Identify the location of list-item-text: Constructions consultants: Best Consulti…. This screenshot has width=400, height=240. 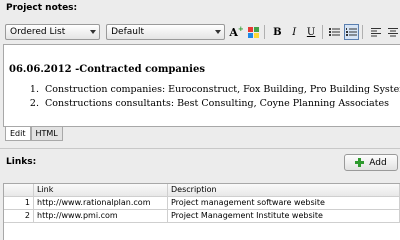
(217, 103).